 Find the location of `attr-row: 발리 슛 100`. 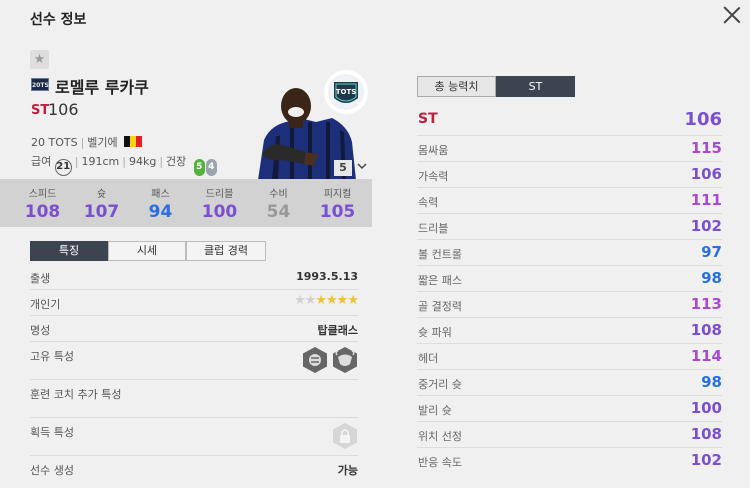

attr-row: 발리 슛 100 is located at coordinates (569, 409).